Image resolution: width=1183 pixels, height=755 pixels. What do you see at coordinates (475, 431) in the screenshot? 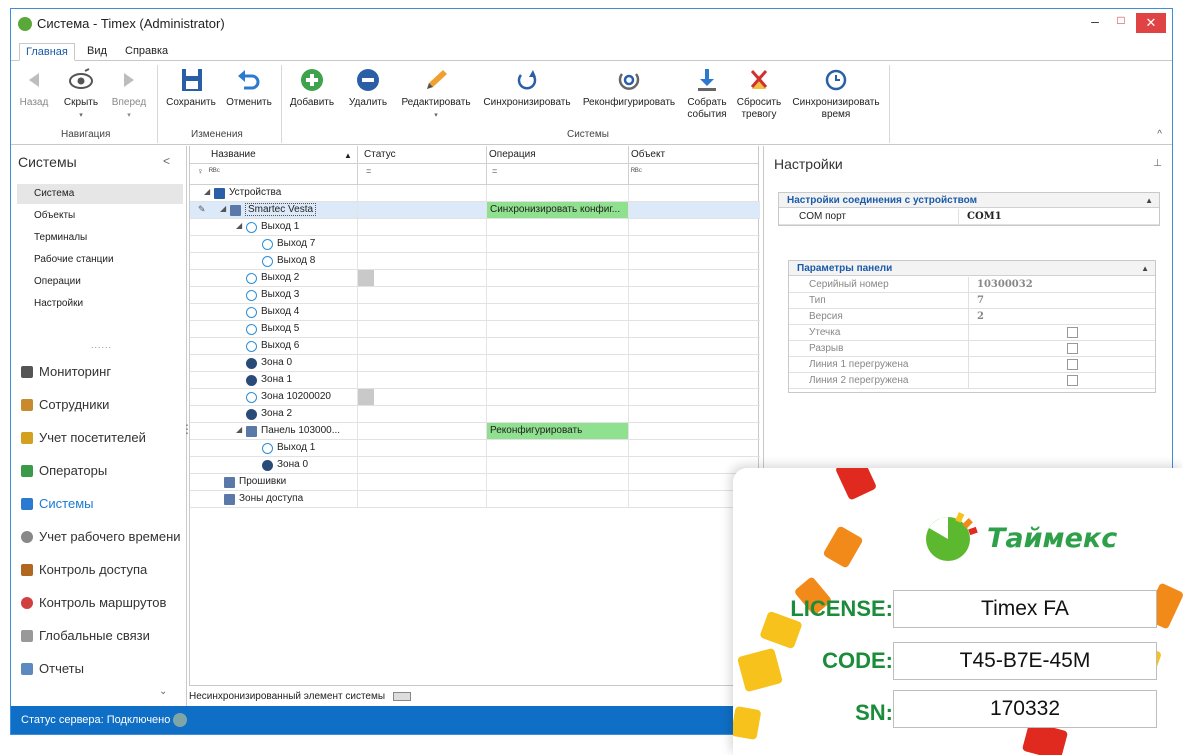
I see `table-row: ◢ Панель 103000... Реконфигурировать` at bounding box center [475, 431].